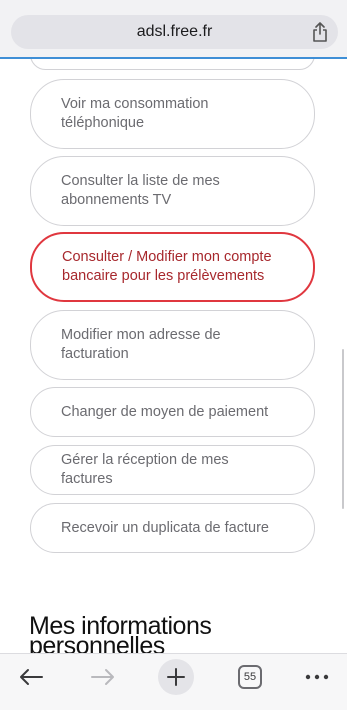 The height and width of the screenshot is (710, 347). What do you see at coordinates (165, 527) in the screenshot?
I see `menu-item-label: Recevoir un duplicata de facture` at bounding box center [165, 527].